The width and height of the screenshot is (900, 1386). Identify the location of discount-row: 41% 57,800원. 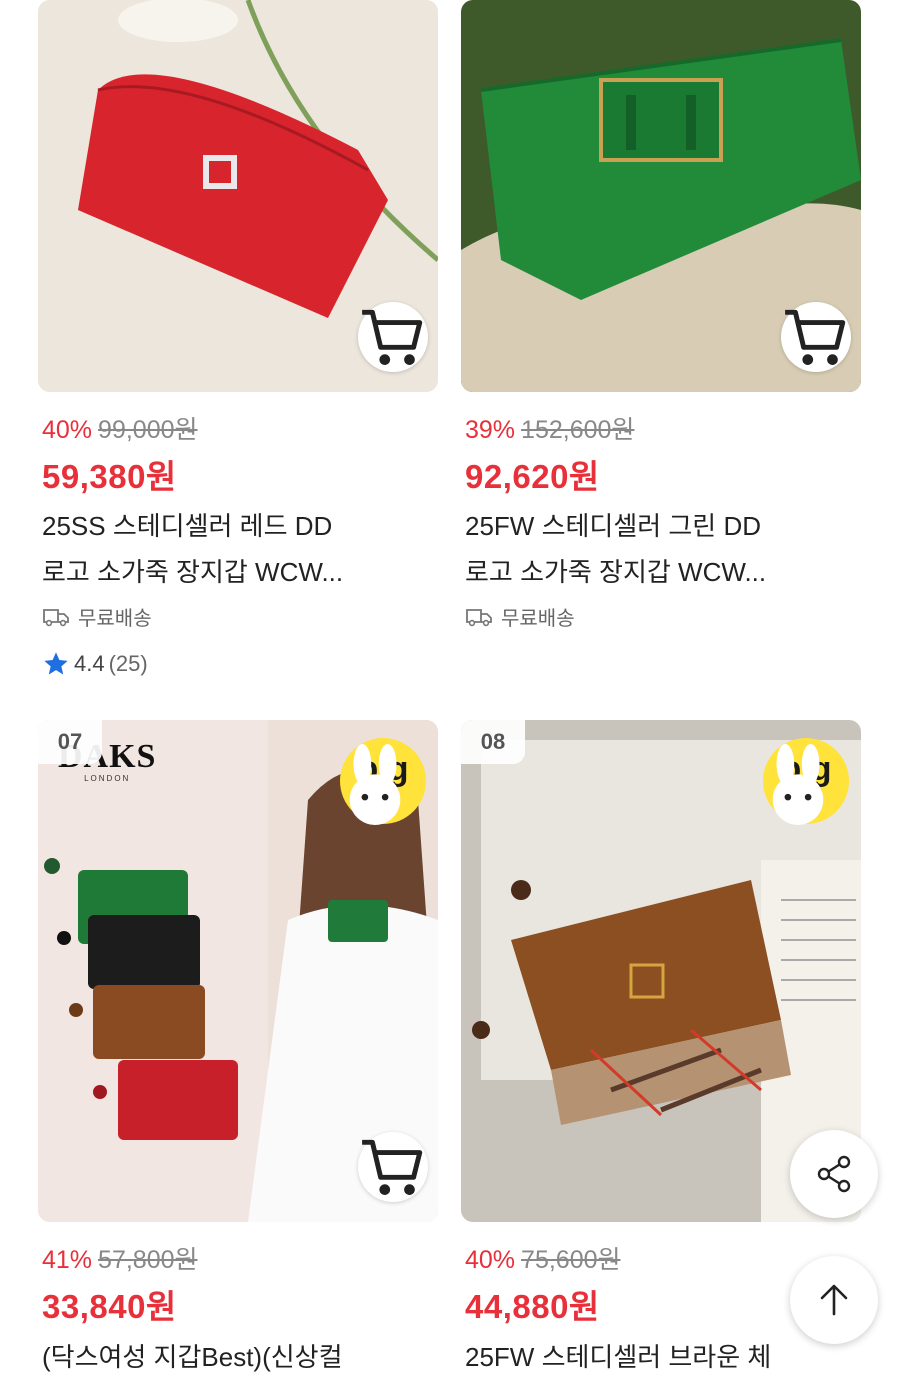
(120, 1258).